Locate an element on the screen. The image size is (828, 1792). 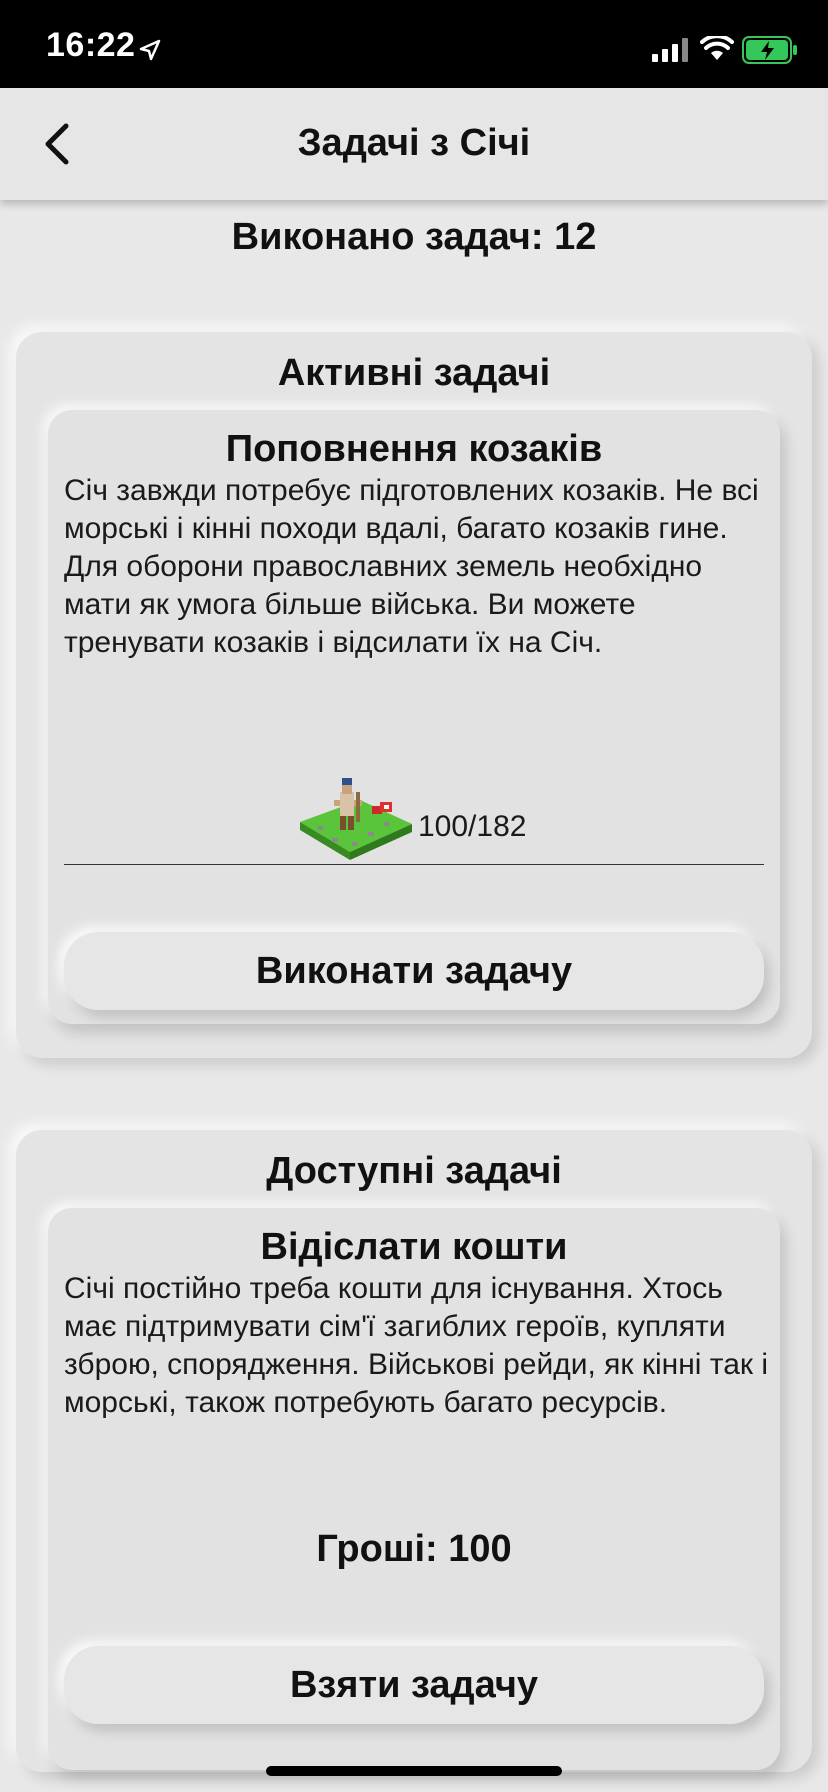
cellular-signal-icon is located at coordinates (670, 50).